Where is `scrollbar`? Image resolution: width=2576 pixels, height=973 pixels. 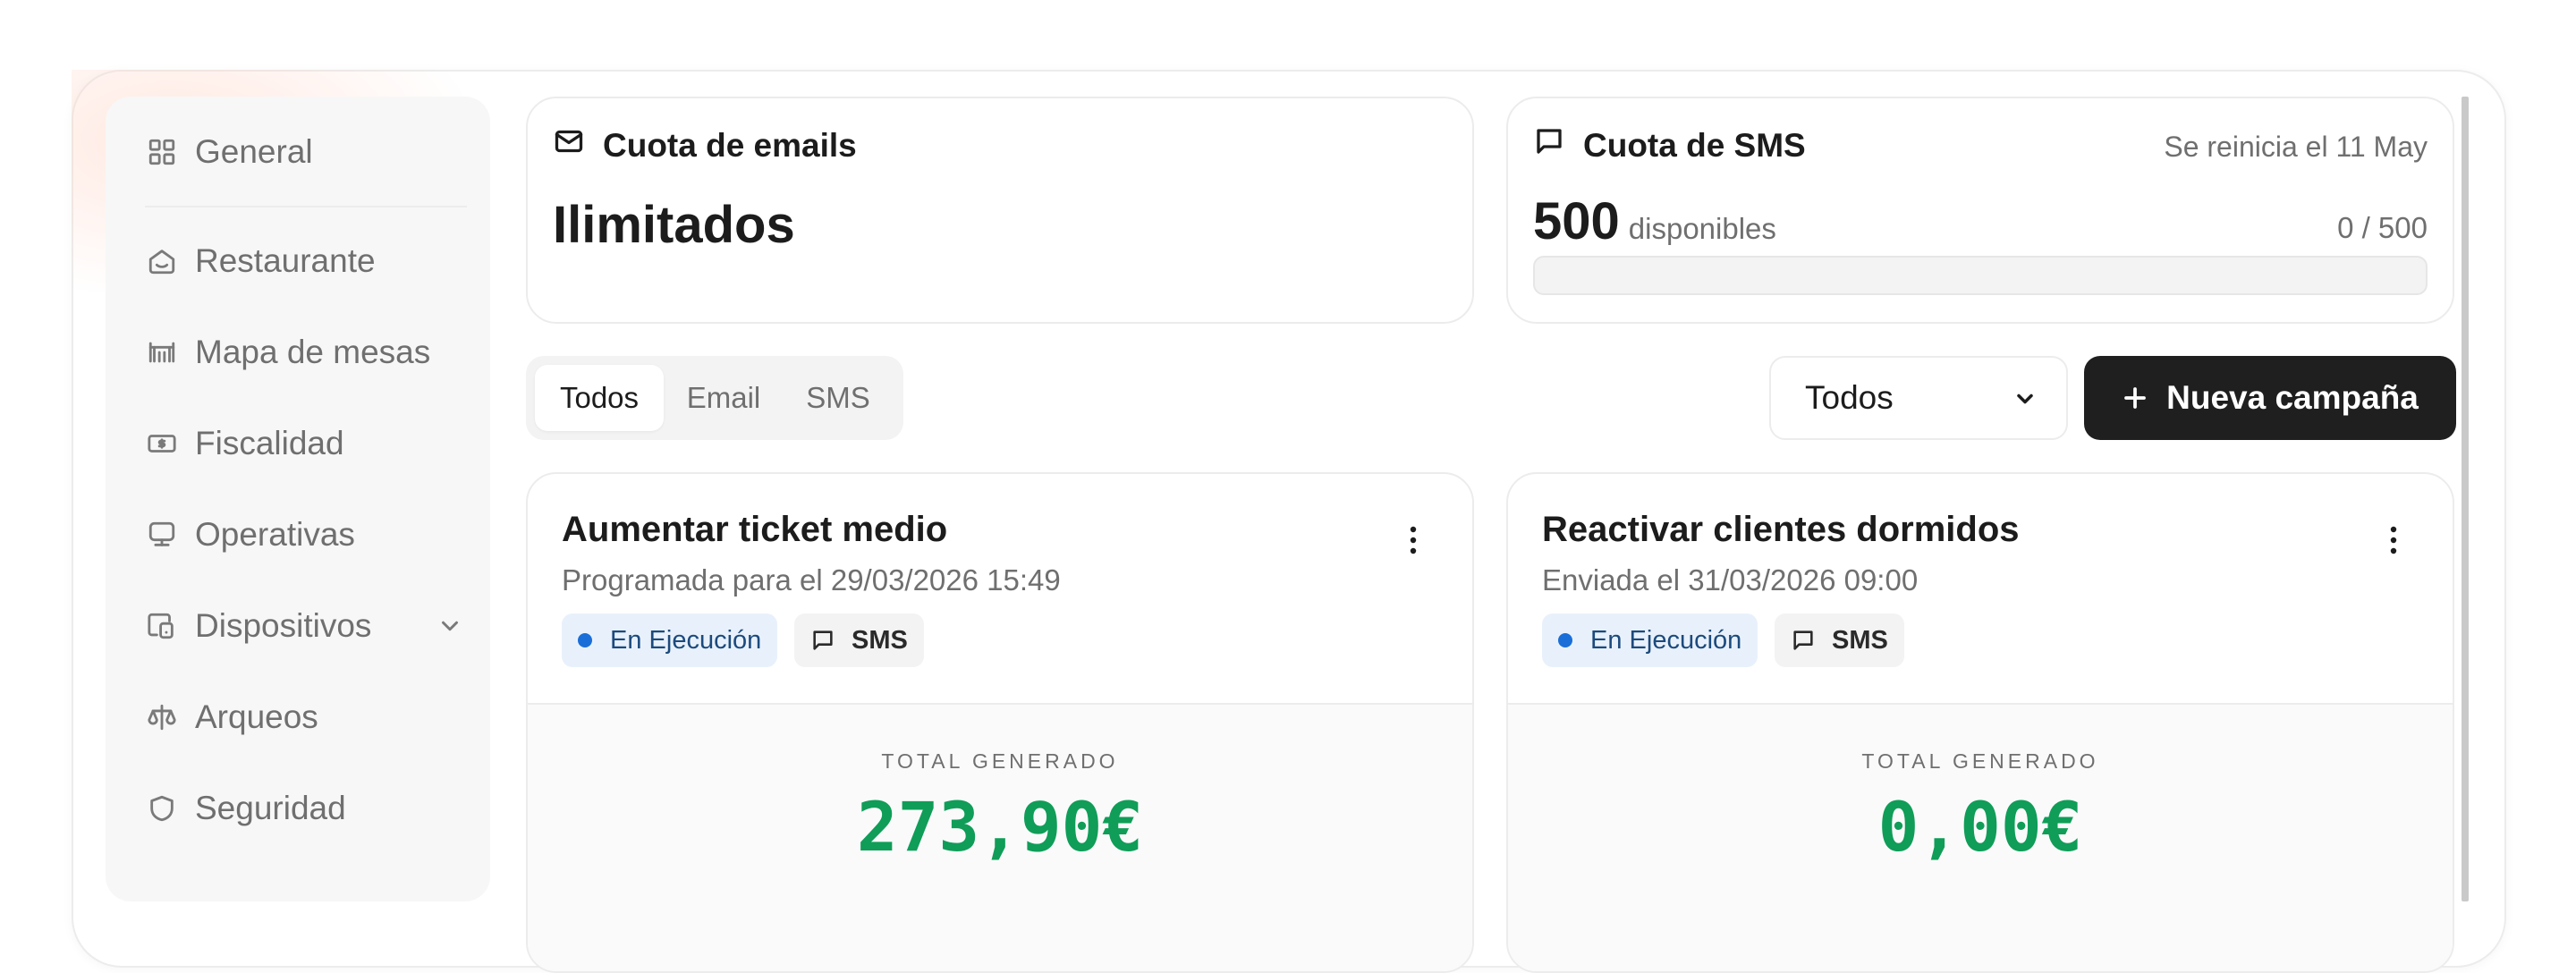
scrollbar is located at coordinates (2465, 499).